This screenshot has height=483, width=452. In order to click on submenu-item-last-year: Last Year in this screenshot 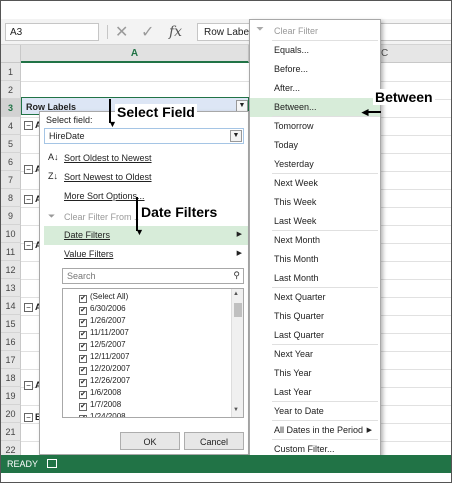, I will do `click(315, 392)`.